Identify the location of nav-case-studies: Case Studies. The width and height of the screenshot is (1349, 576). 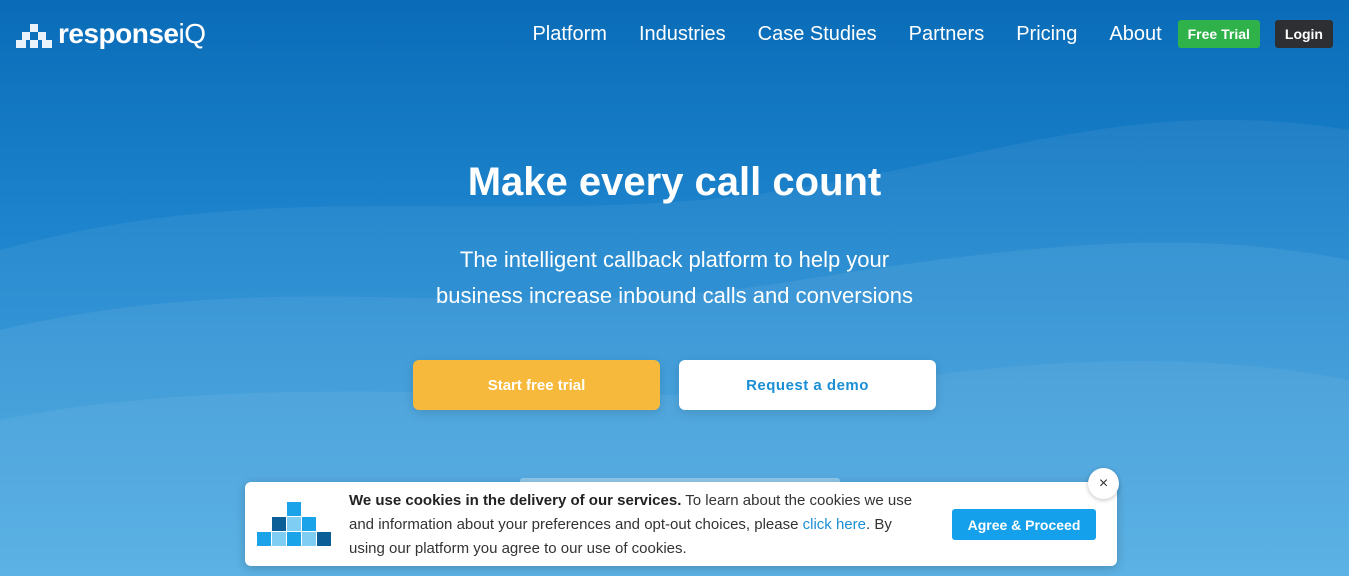
(817, 34).